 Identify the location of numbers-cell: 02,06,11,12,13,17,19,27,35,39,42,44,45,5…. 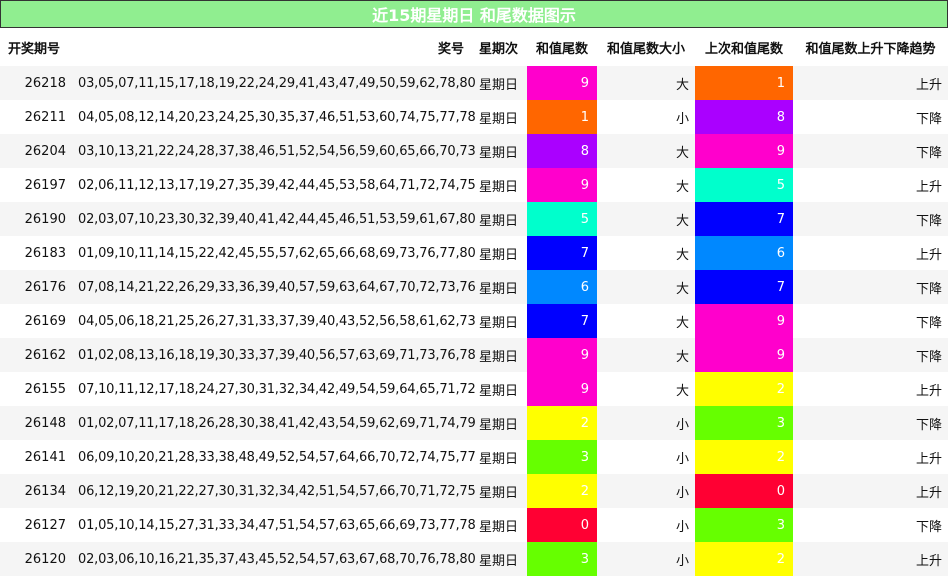
(274, 185).